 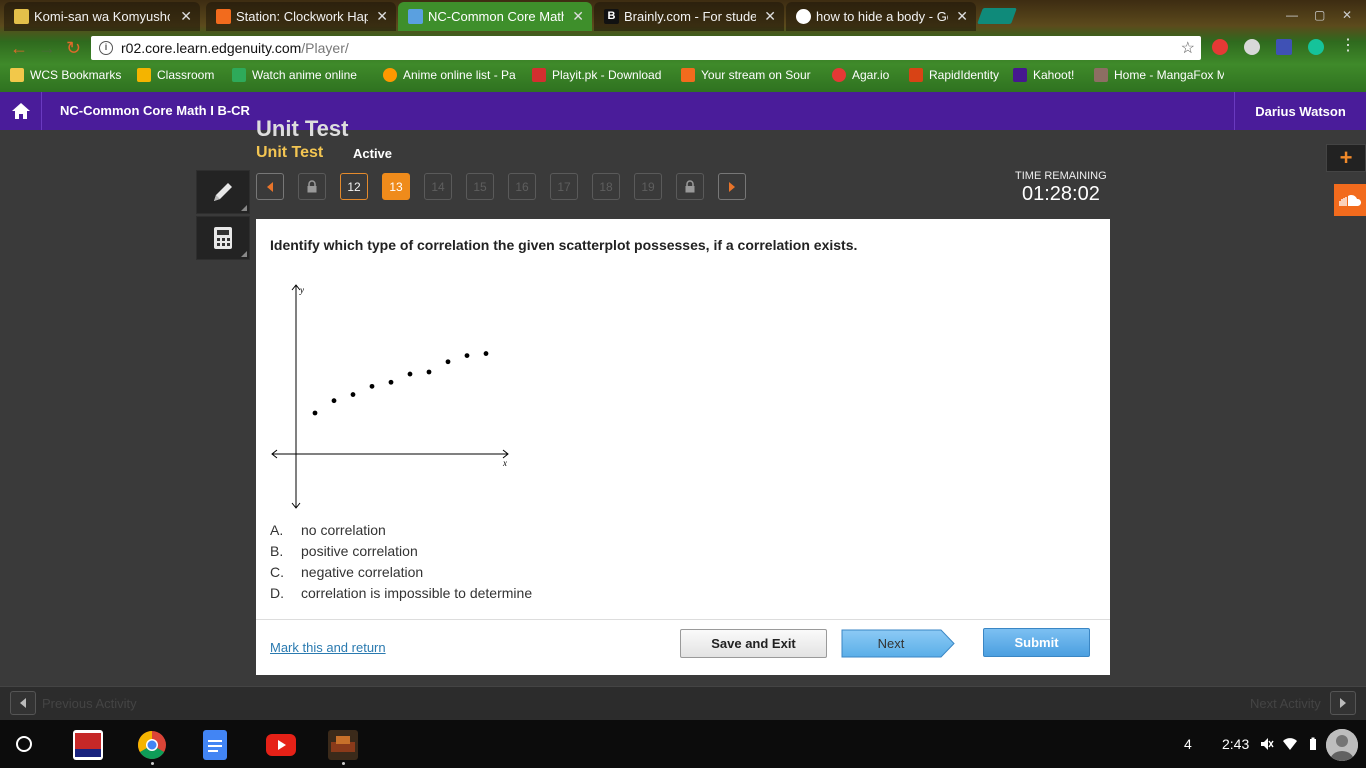 I want to click on home-button, so click(x=21, y=111).